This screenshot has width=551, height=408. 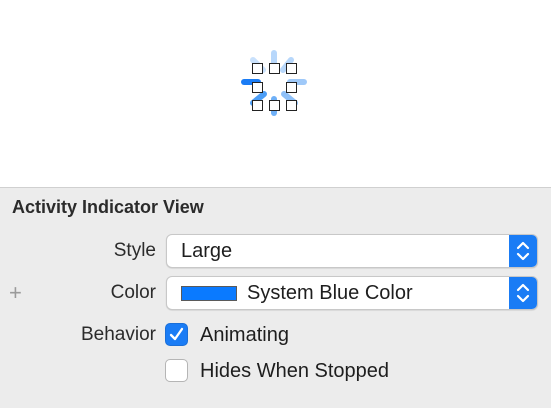 What do you see at coordinates (291, 87) in the screenshot?
I see `resize-handle-right` at bounding box center [291, 87].